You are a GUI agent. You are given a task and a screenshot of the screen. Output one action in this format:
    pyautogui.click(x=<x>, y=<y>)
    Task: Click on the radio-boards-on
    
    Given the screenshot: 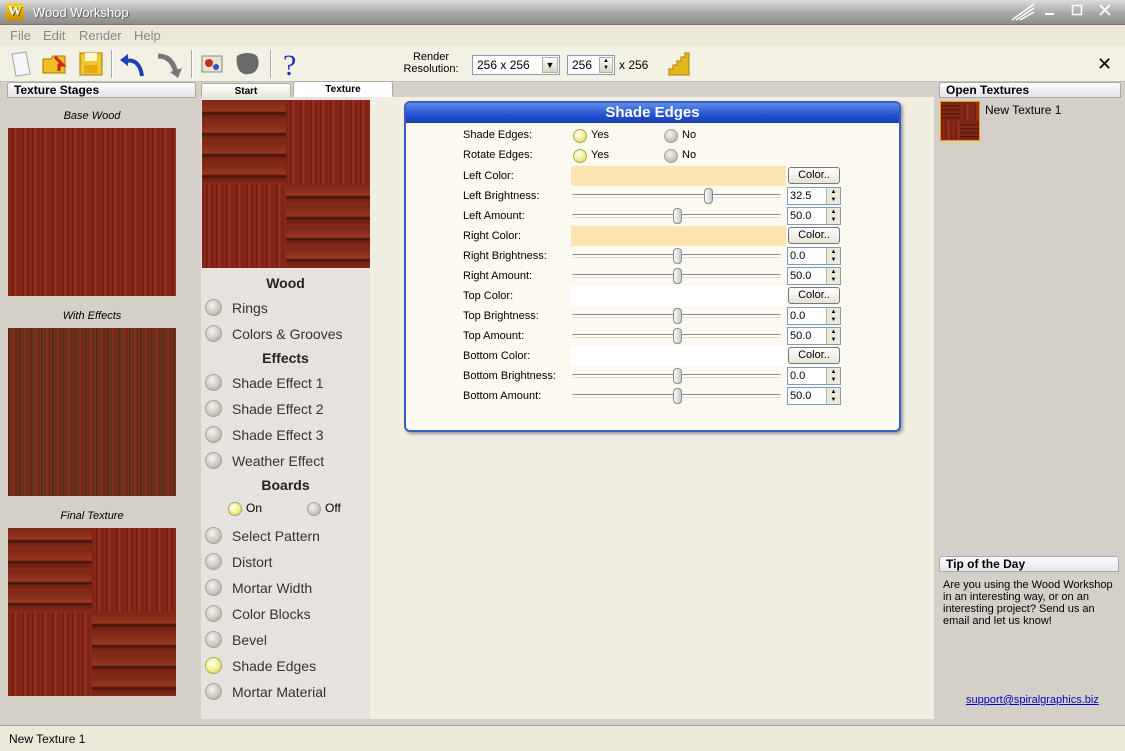 What is the action you would take?
    pyautogui.click(x=235, y=509)
    